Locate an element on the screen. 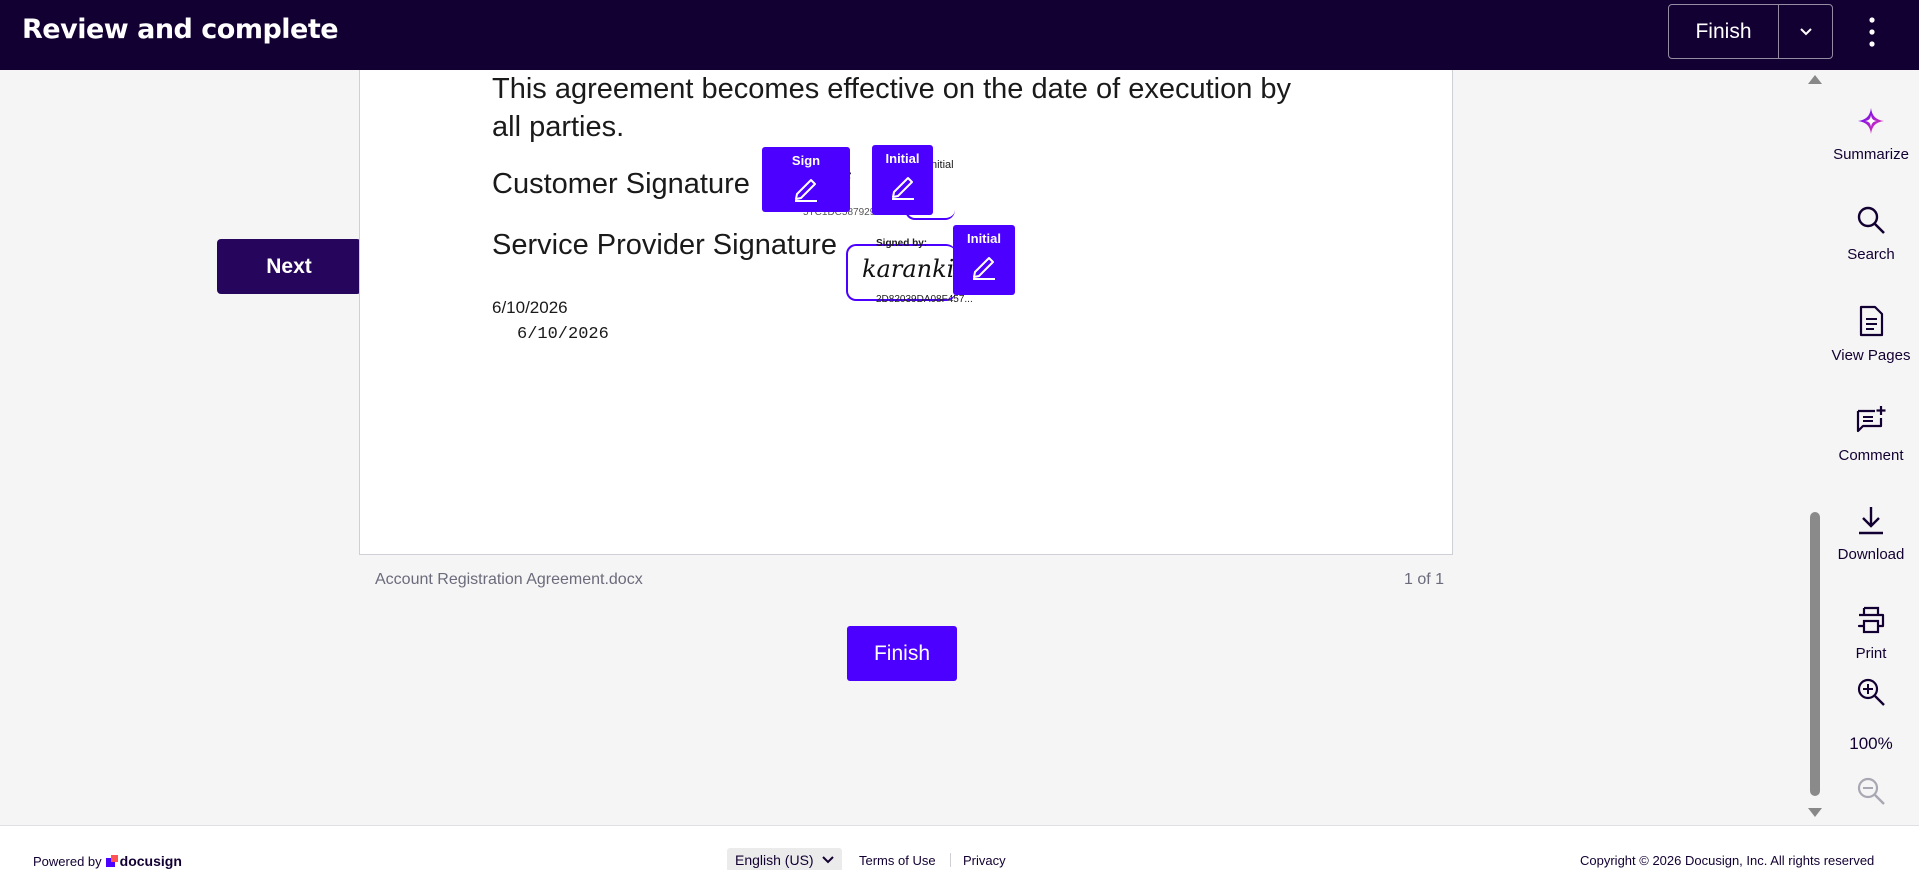 The width and height of the screenshot is (1919, 870). download-label: Download is located at coordinates (1871, 554).